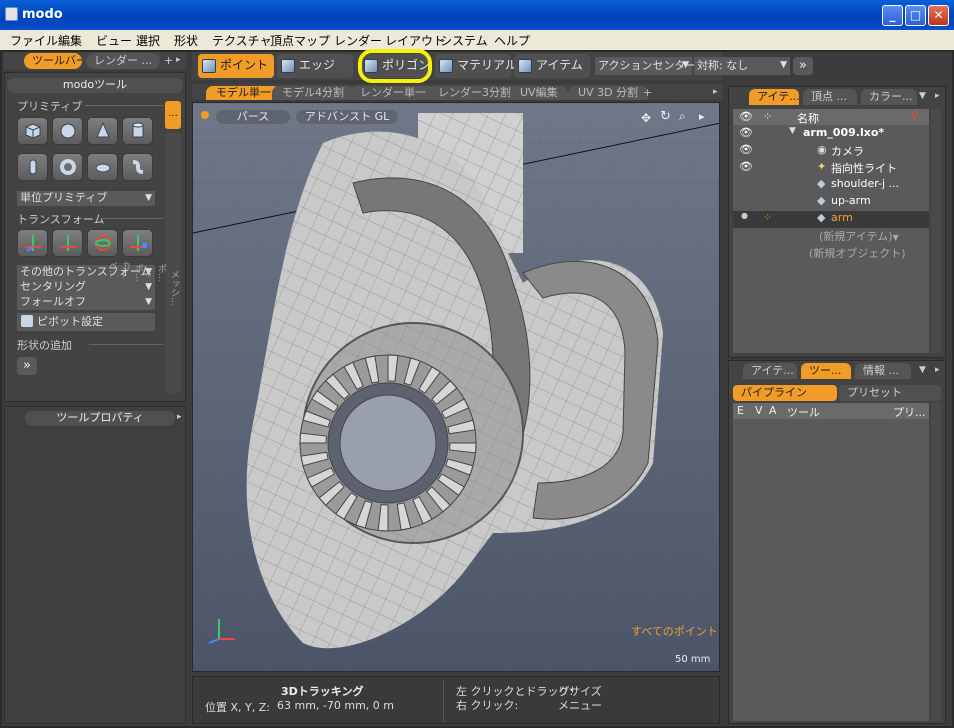  I want to click on tab-toolbar: ツールバー, so click(53, 61).